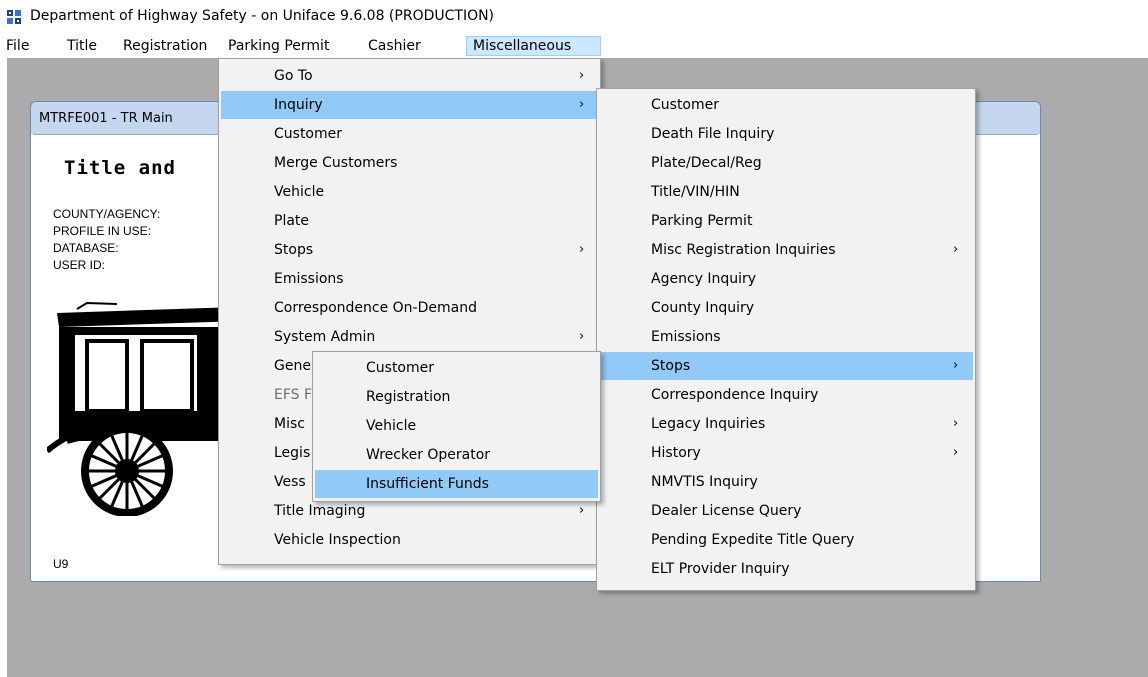 Image resolution: width=1148 pixels, height=677 pixels. I want to click on misc-item-merge-customers: Merge Customers, so click(409, 163).